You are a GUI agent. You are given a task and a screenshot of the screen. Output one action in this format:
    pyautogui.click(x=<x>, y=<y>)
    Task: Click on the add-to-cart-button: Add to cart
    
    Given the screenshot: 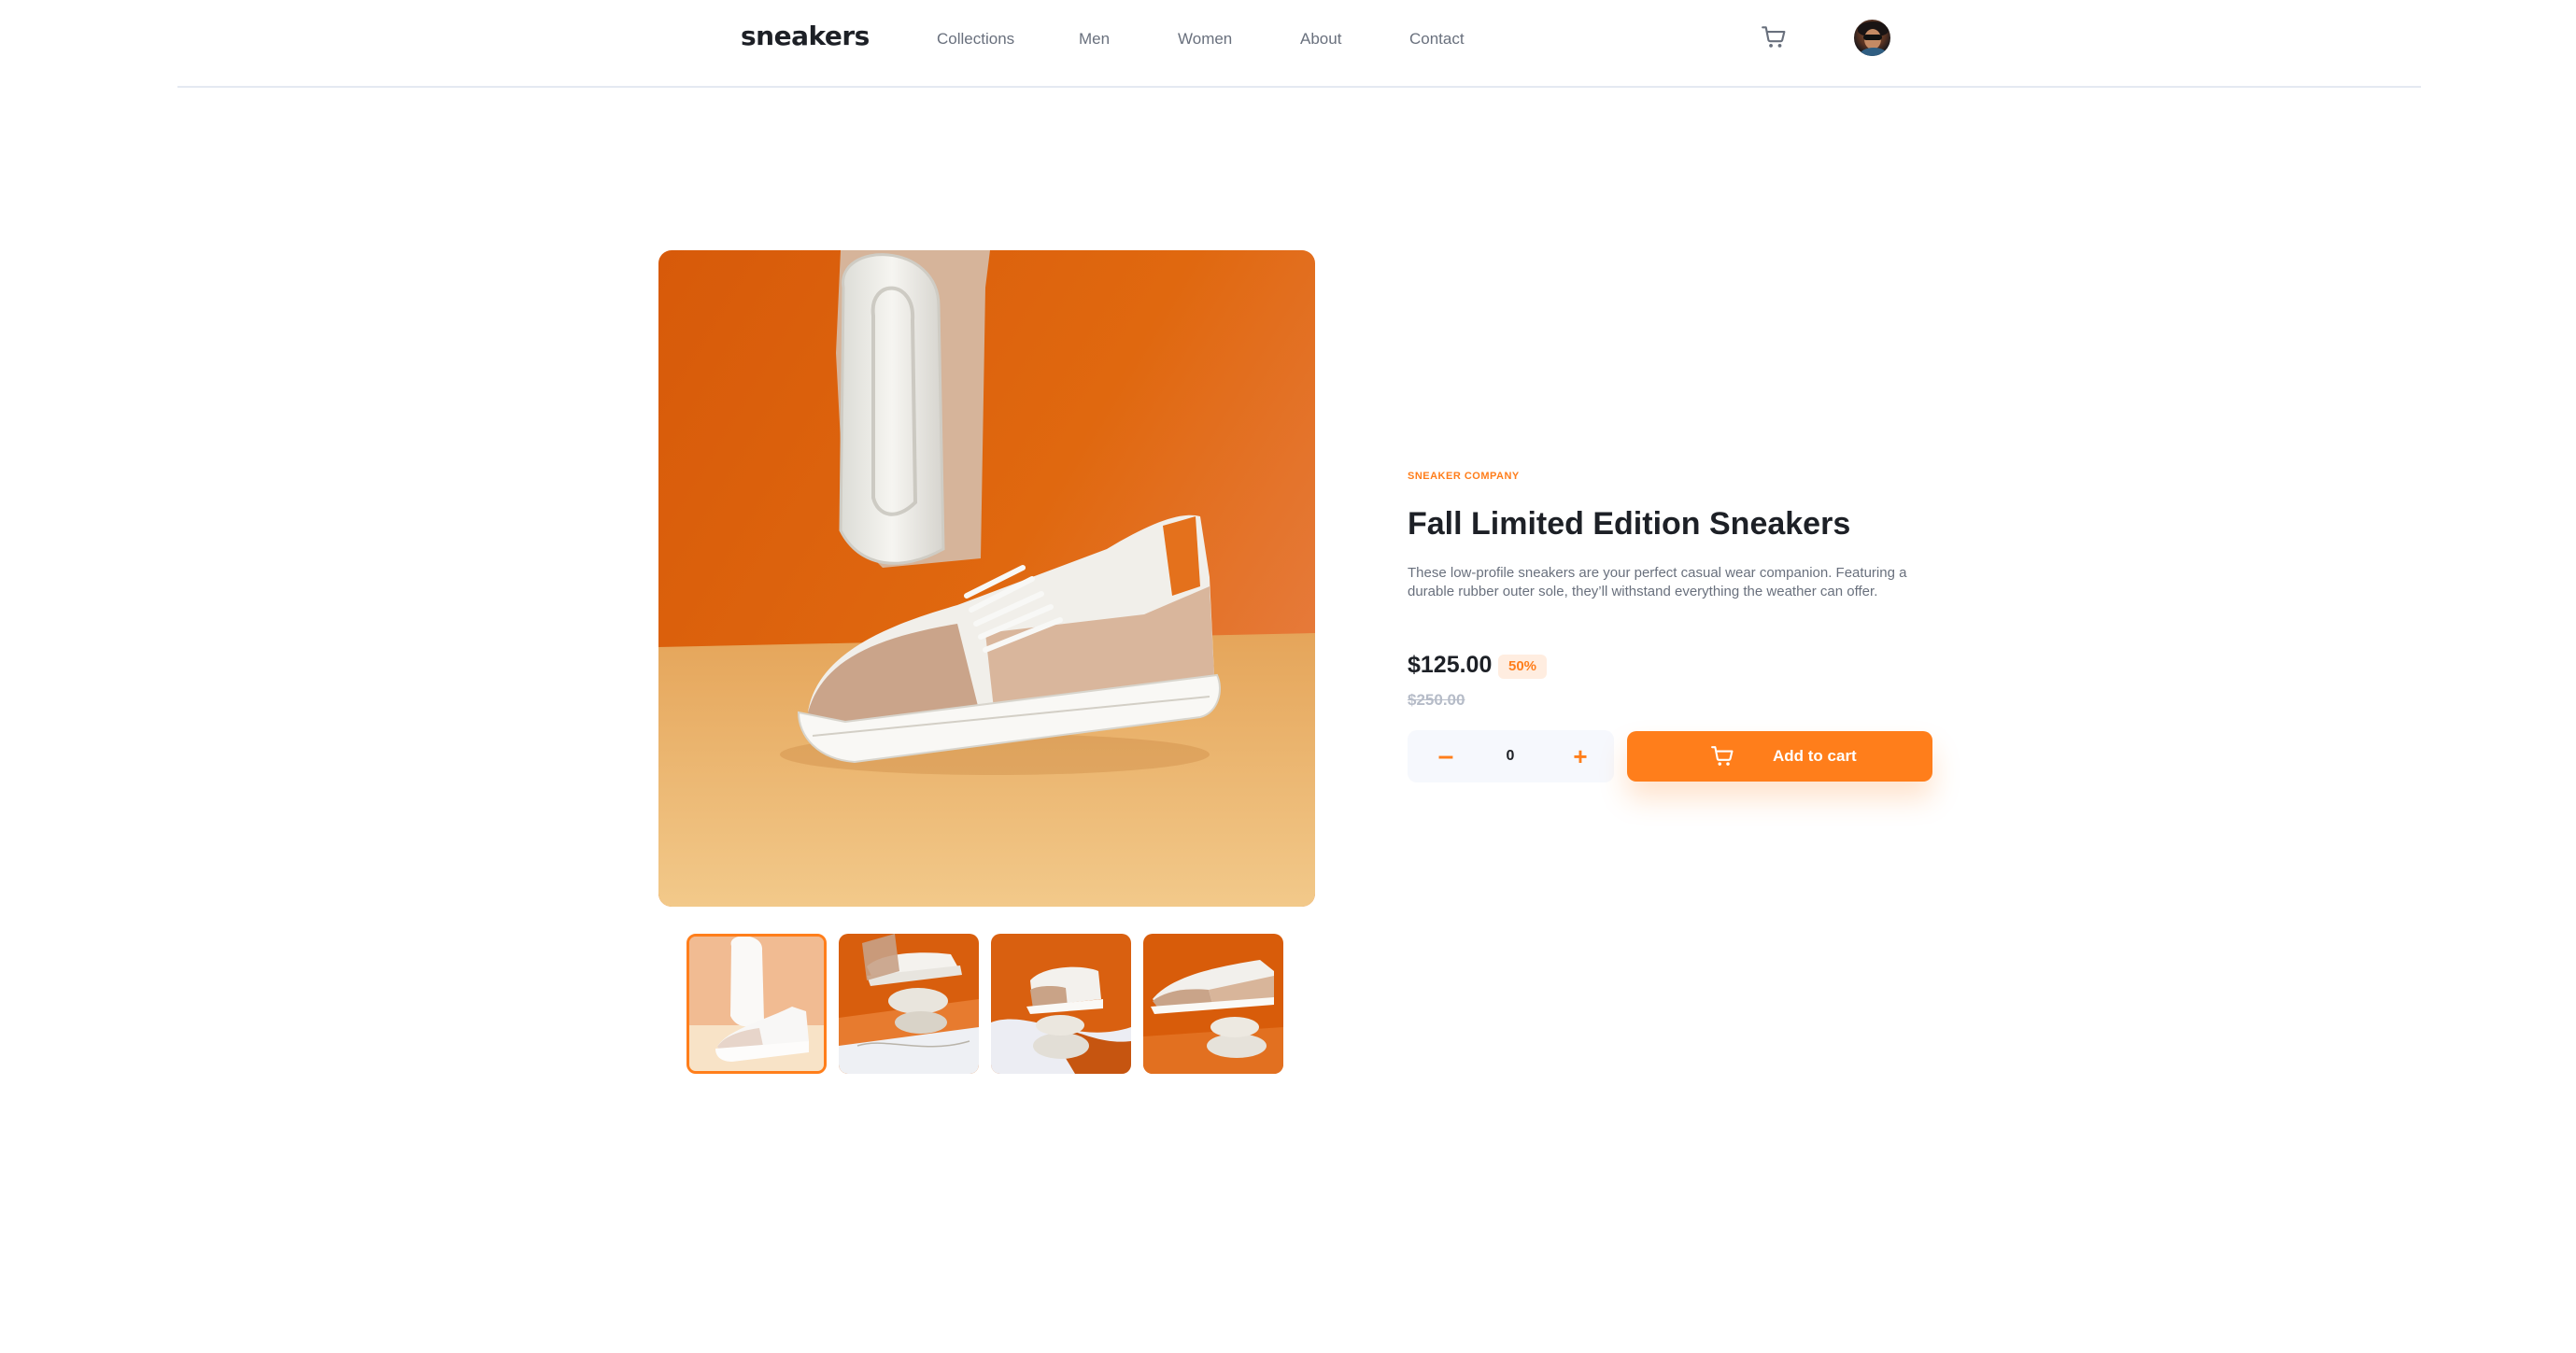 What is the action you would take?
    pyautogui.click(x=1779, y=757)
    